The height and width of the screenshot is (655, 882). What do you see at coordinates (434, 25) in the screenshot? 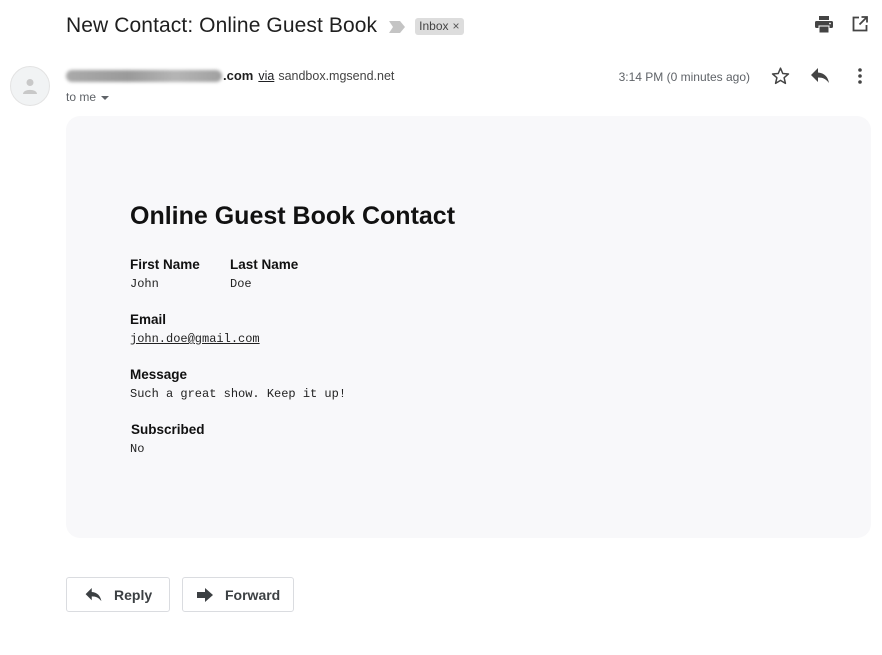
I see `label-chip-text: Inbox` at bounding box center [434, 25].